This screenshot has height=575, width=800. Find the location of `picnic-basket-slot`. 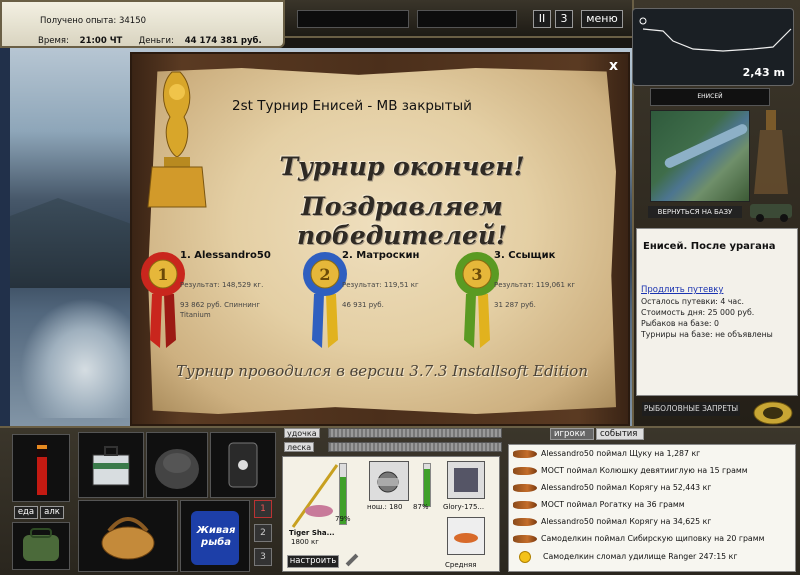

picnic-basket-slot is located at coordinates (128, 536).